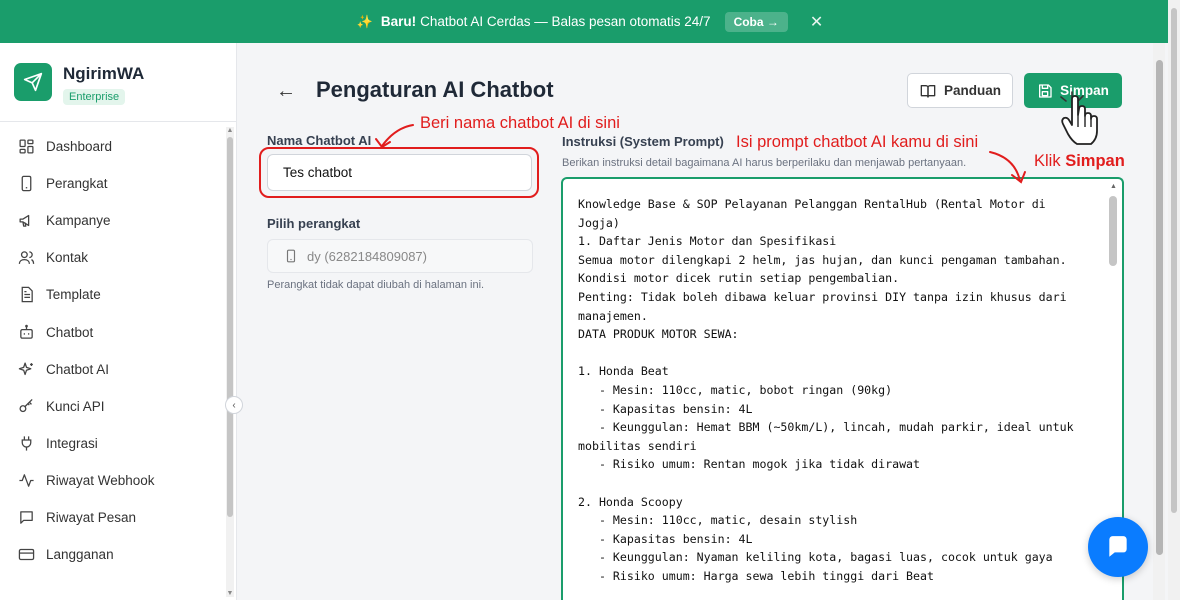  I want to click on sidebar-item-template: Template, so click(112, 294).